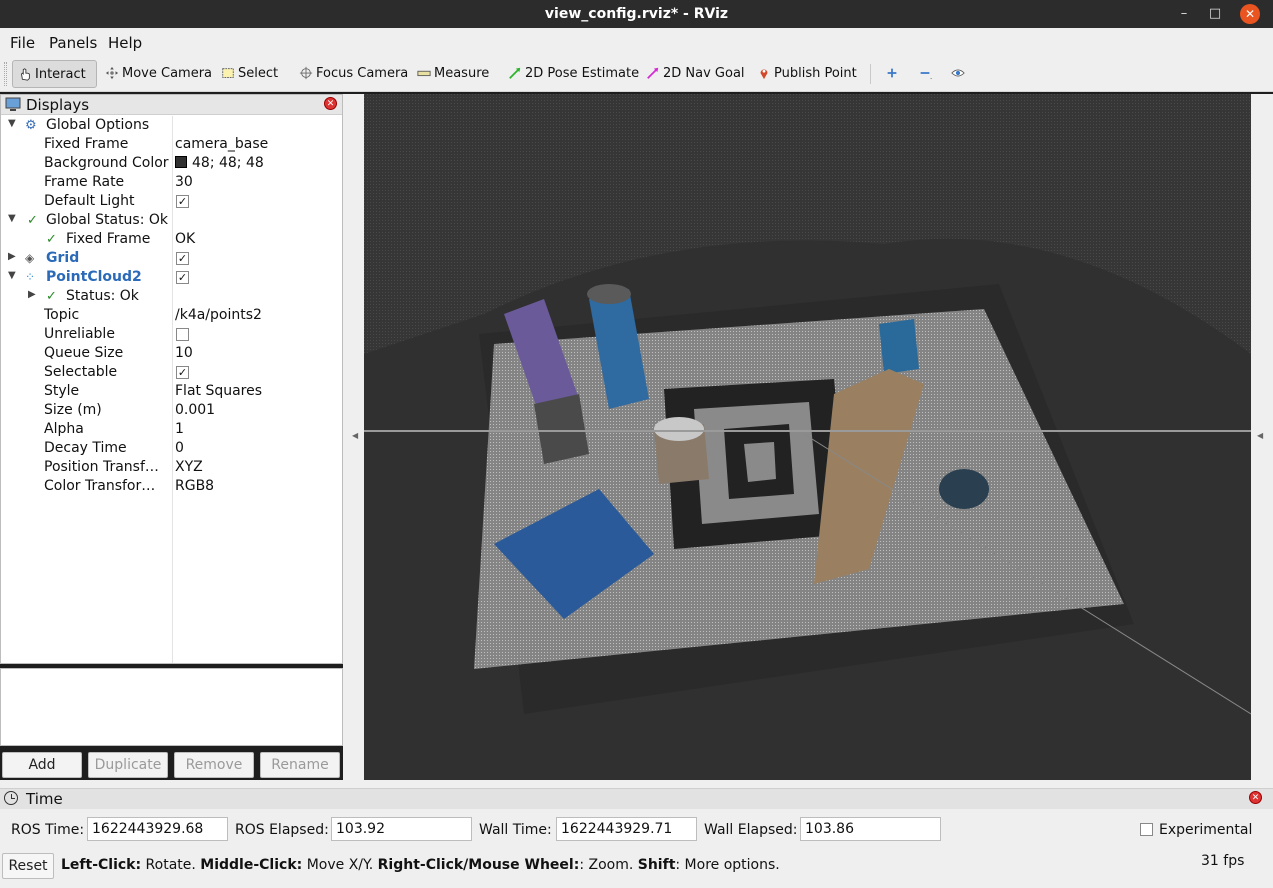 This screenshot has width=1273, height=888. Describe the element at coordinates (171, 220) in the screenshot. I see `tree-row-global-status: ▼ ✓ Global Status: Ok` at that location.